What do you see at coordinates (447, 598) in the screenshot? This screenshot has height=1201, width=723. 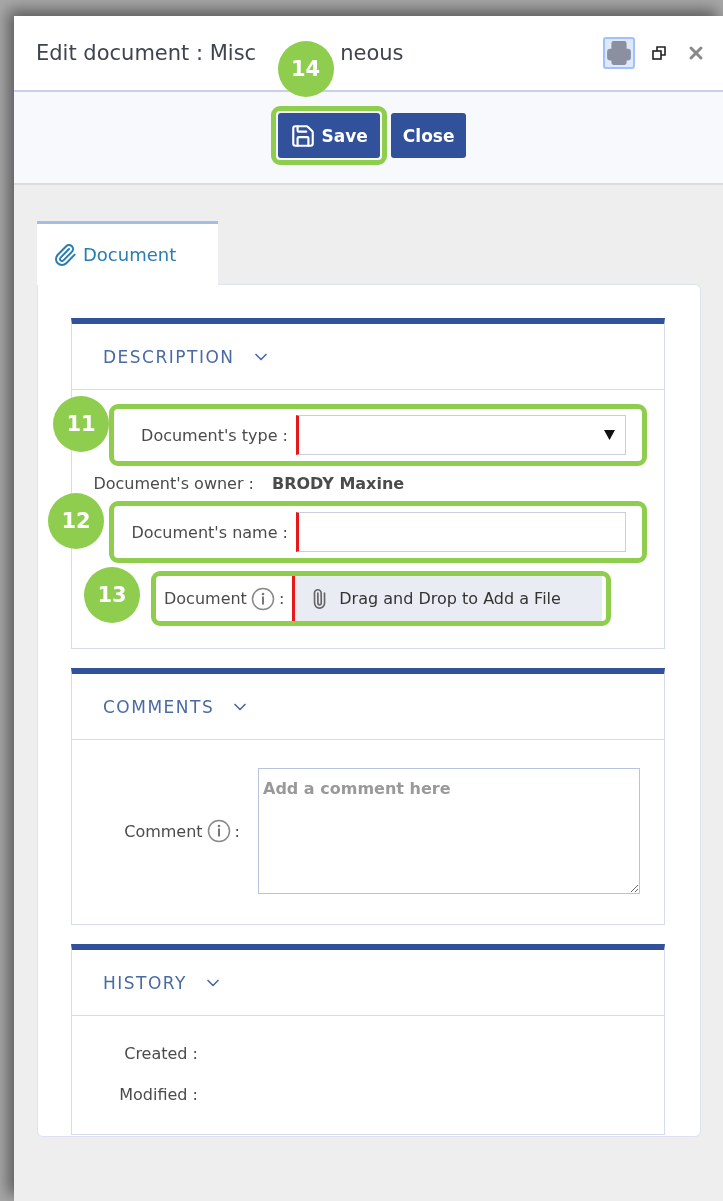 I see `file-drop-zone: Drag and Drop to Add a File` at bounding box center [447, 598].